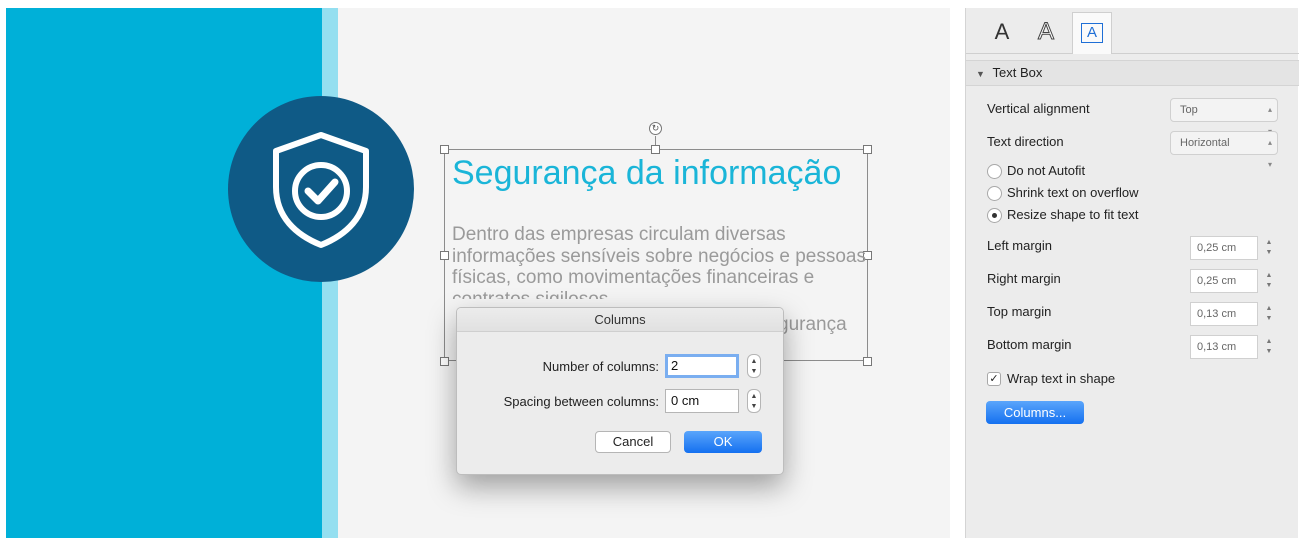 The width and height of the screenshot is (1300, 538). What do you see at coordinates (655, 128) in the screenshot?
I see `rotate-handle-icon: ↻` at bounding box center [655, 128].